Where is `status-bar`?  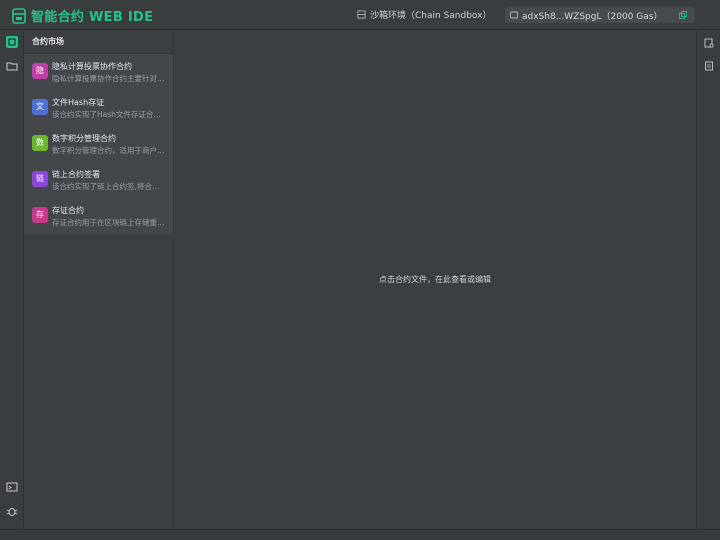
status-bar is located at coordinates (360, 534).